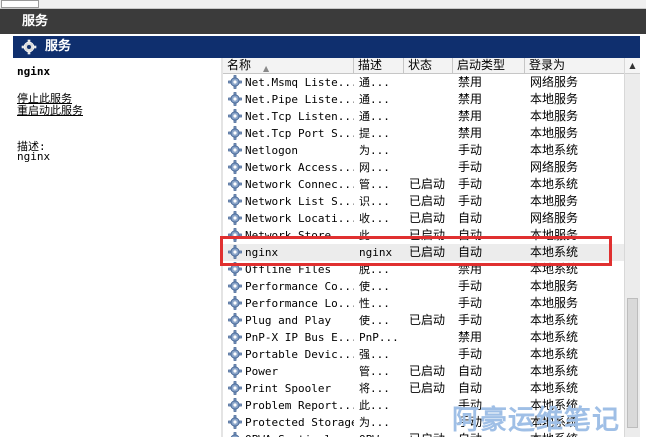 The height and width of the screenshot is (437, 646). What do you see at coordinates (423, 303) in the screenshot?
I see `service-row: Performance Lo... 性... 手动 本地服务` at bounding box center [423, 303].